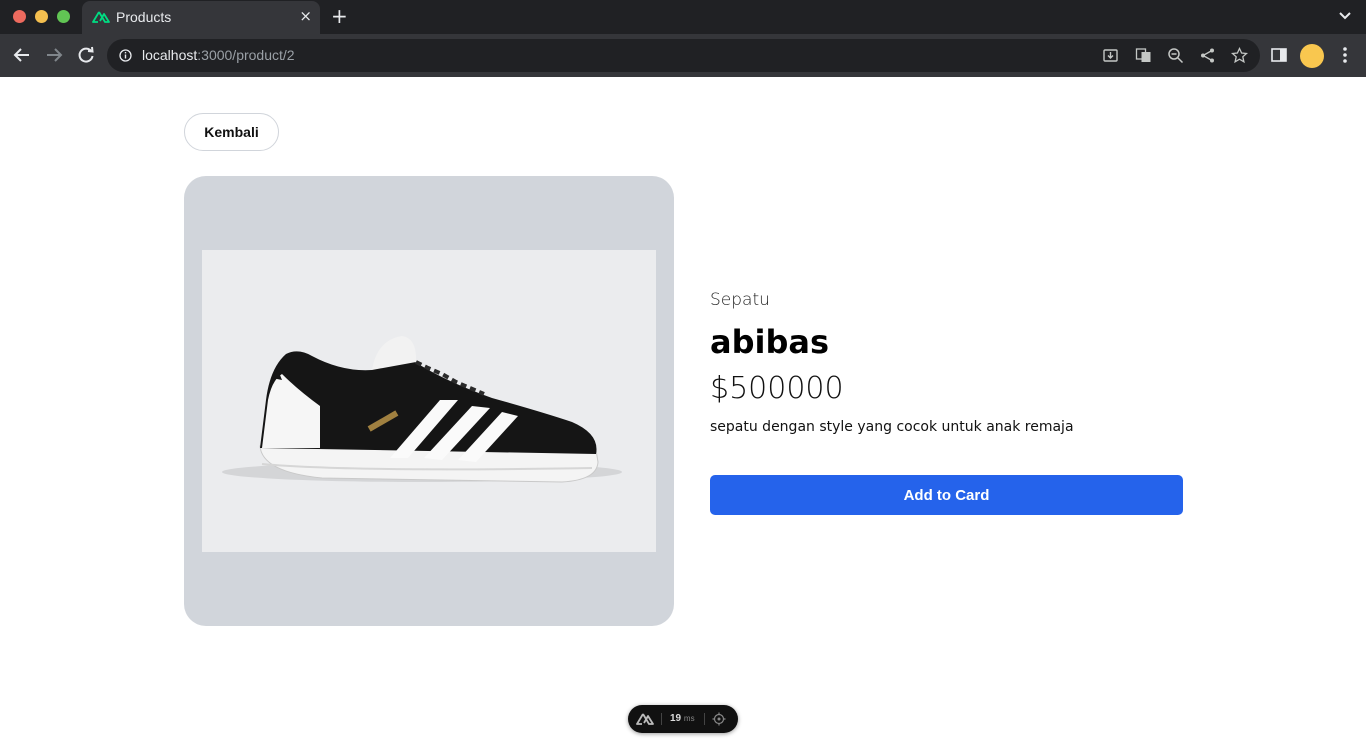 This screenshot has width=1366, height=741. I want to click on new-tab-button: +, so click(339, 16).